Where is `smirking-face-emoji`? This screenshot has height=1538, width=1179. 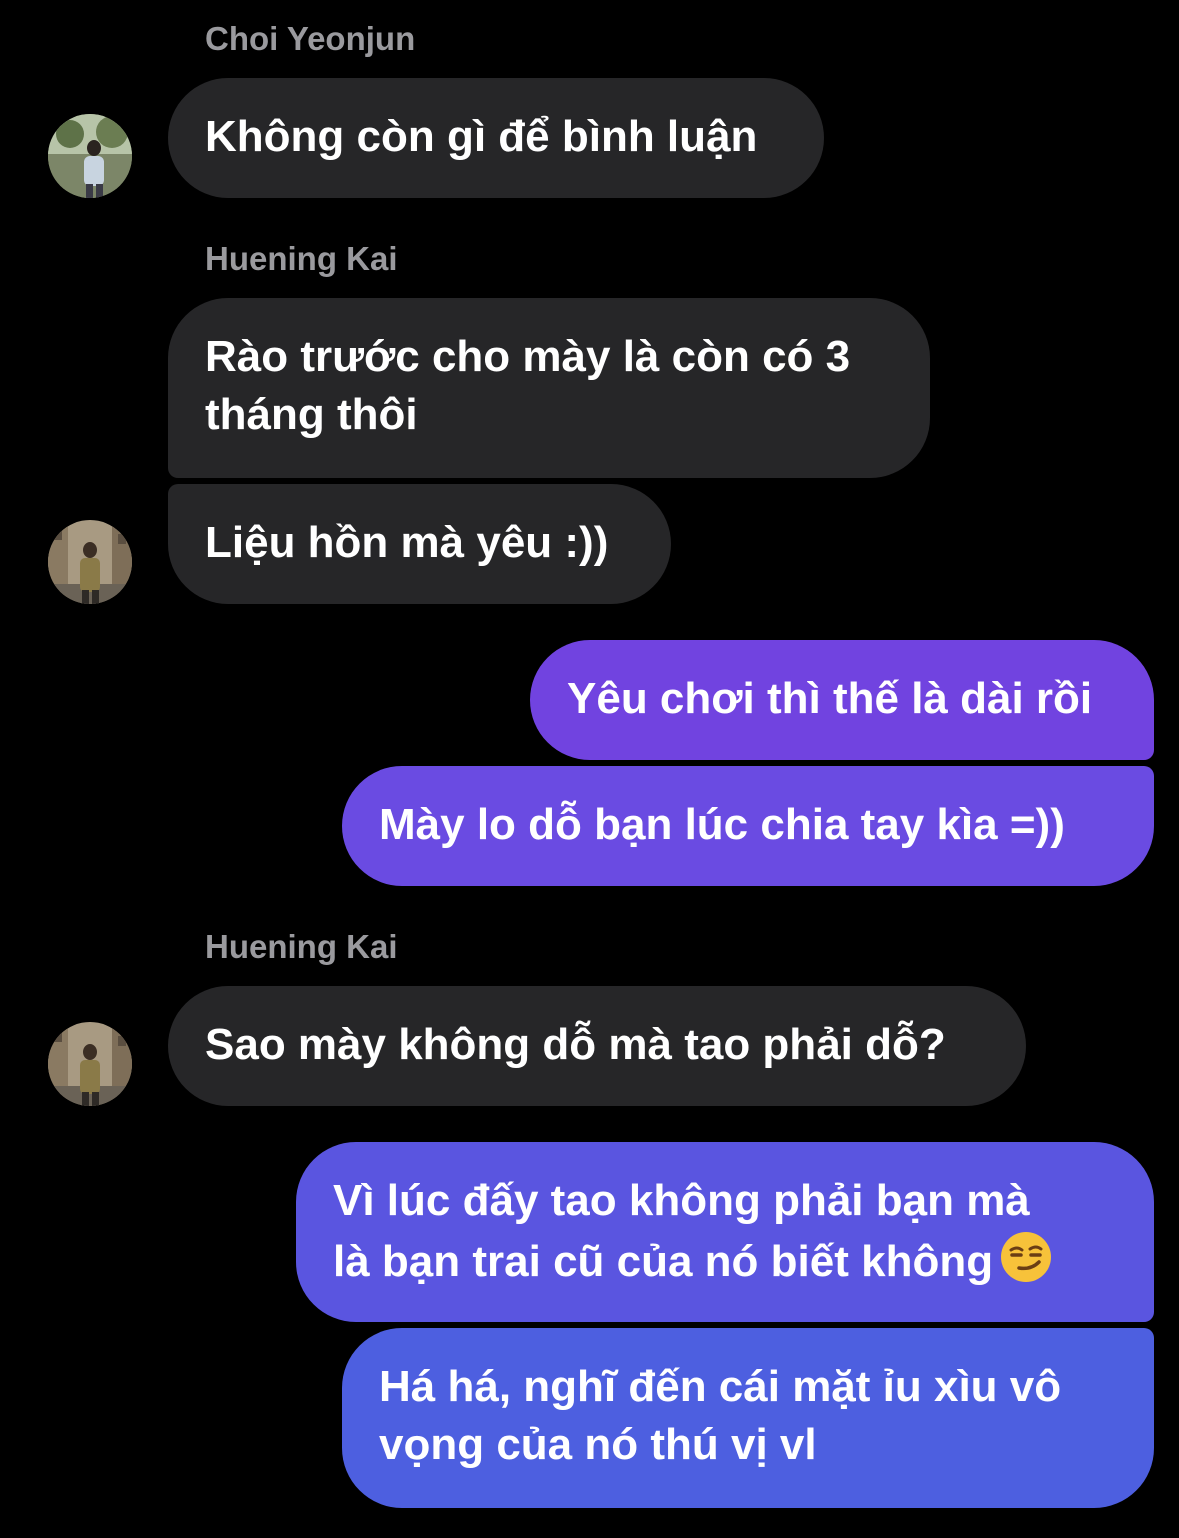
smirking-face-emoji is located at coordinates (1026, 1257).